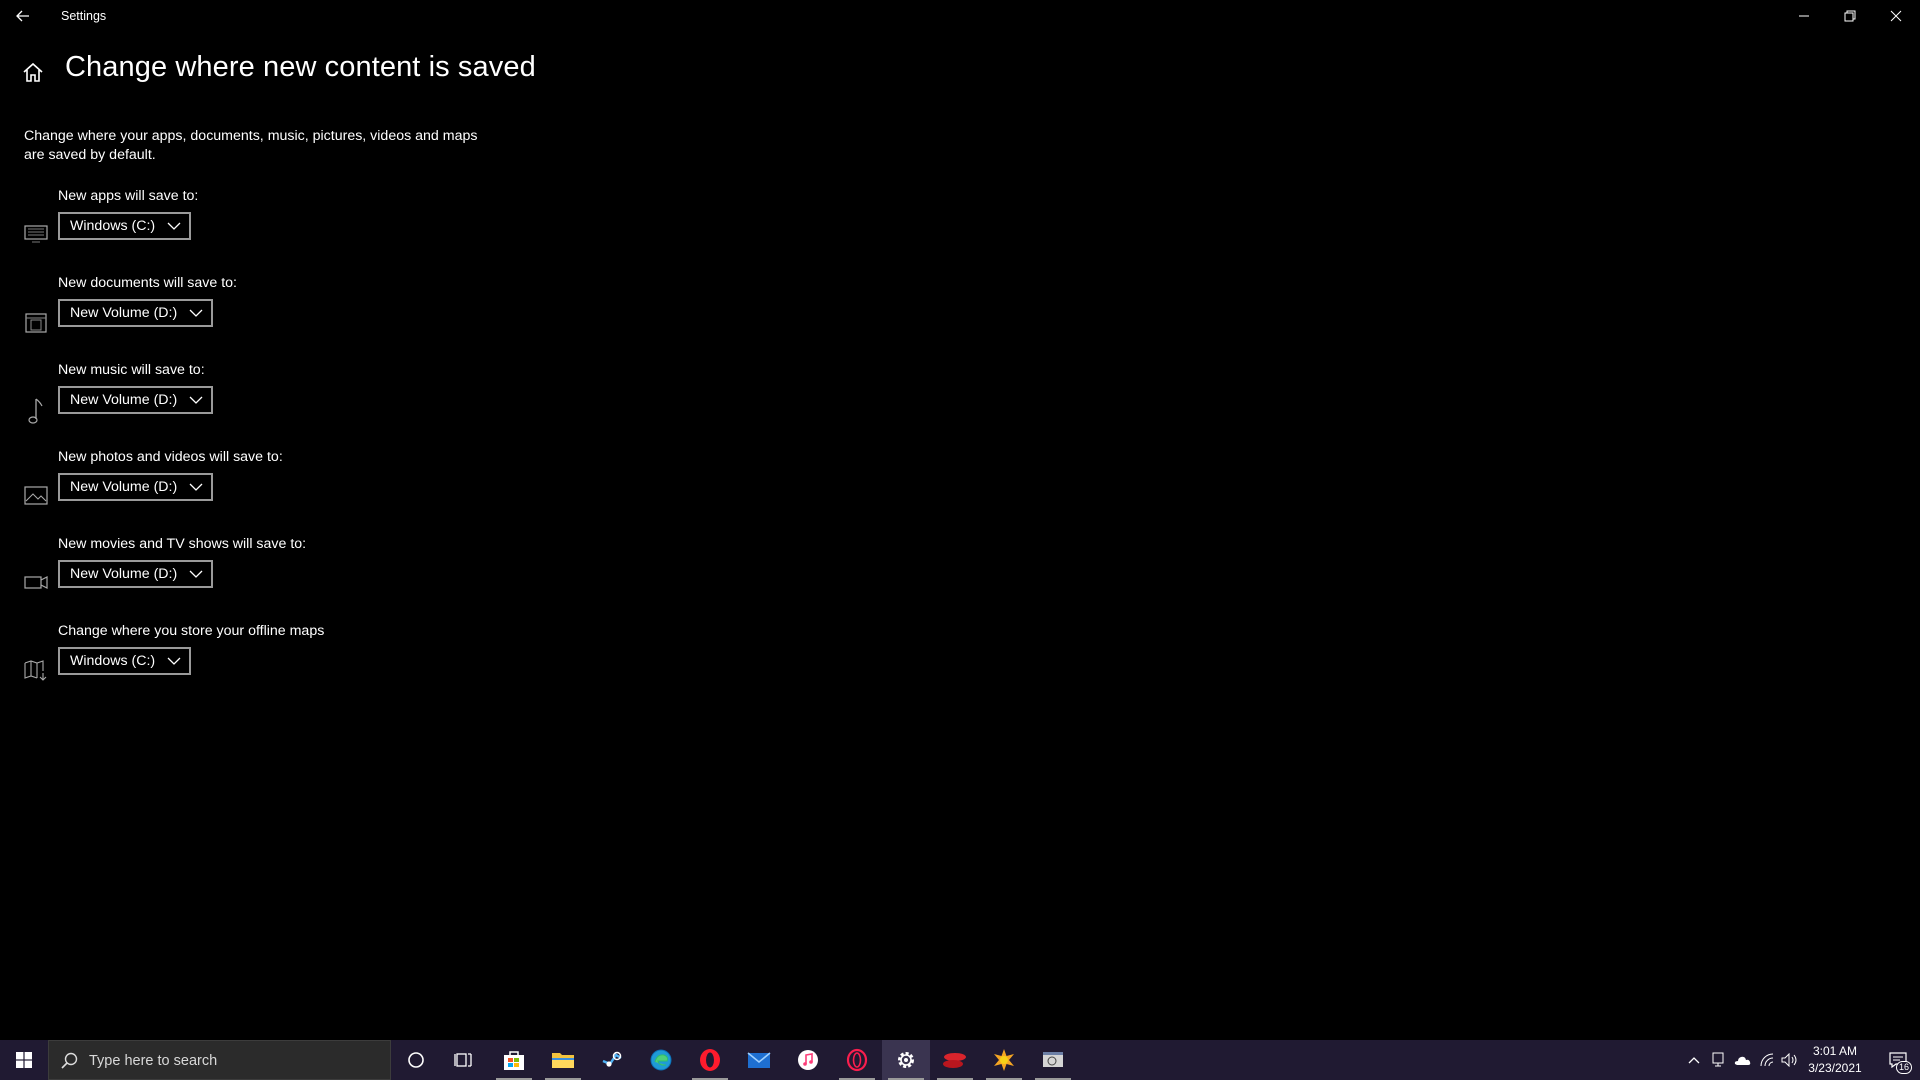 The image size is (1920, 1080). I want to click on picture-icon, so click(36, 496).